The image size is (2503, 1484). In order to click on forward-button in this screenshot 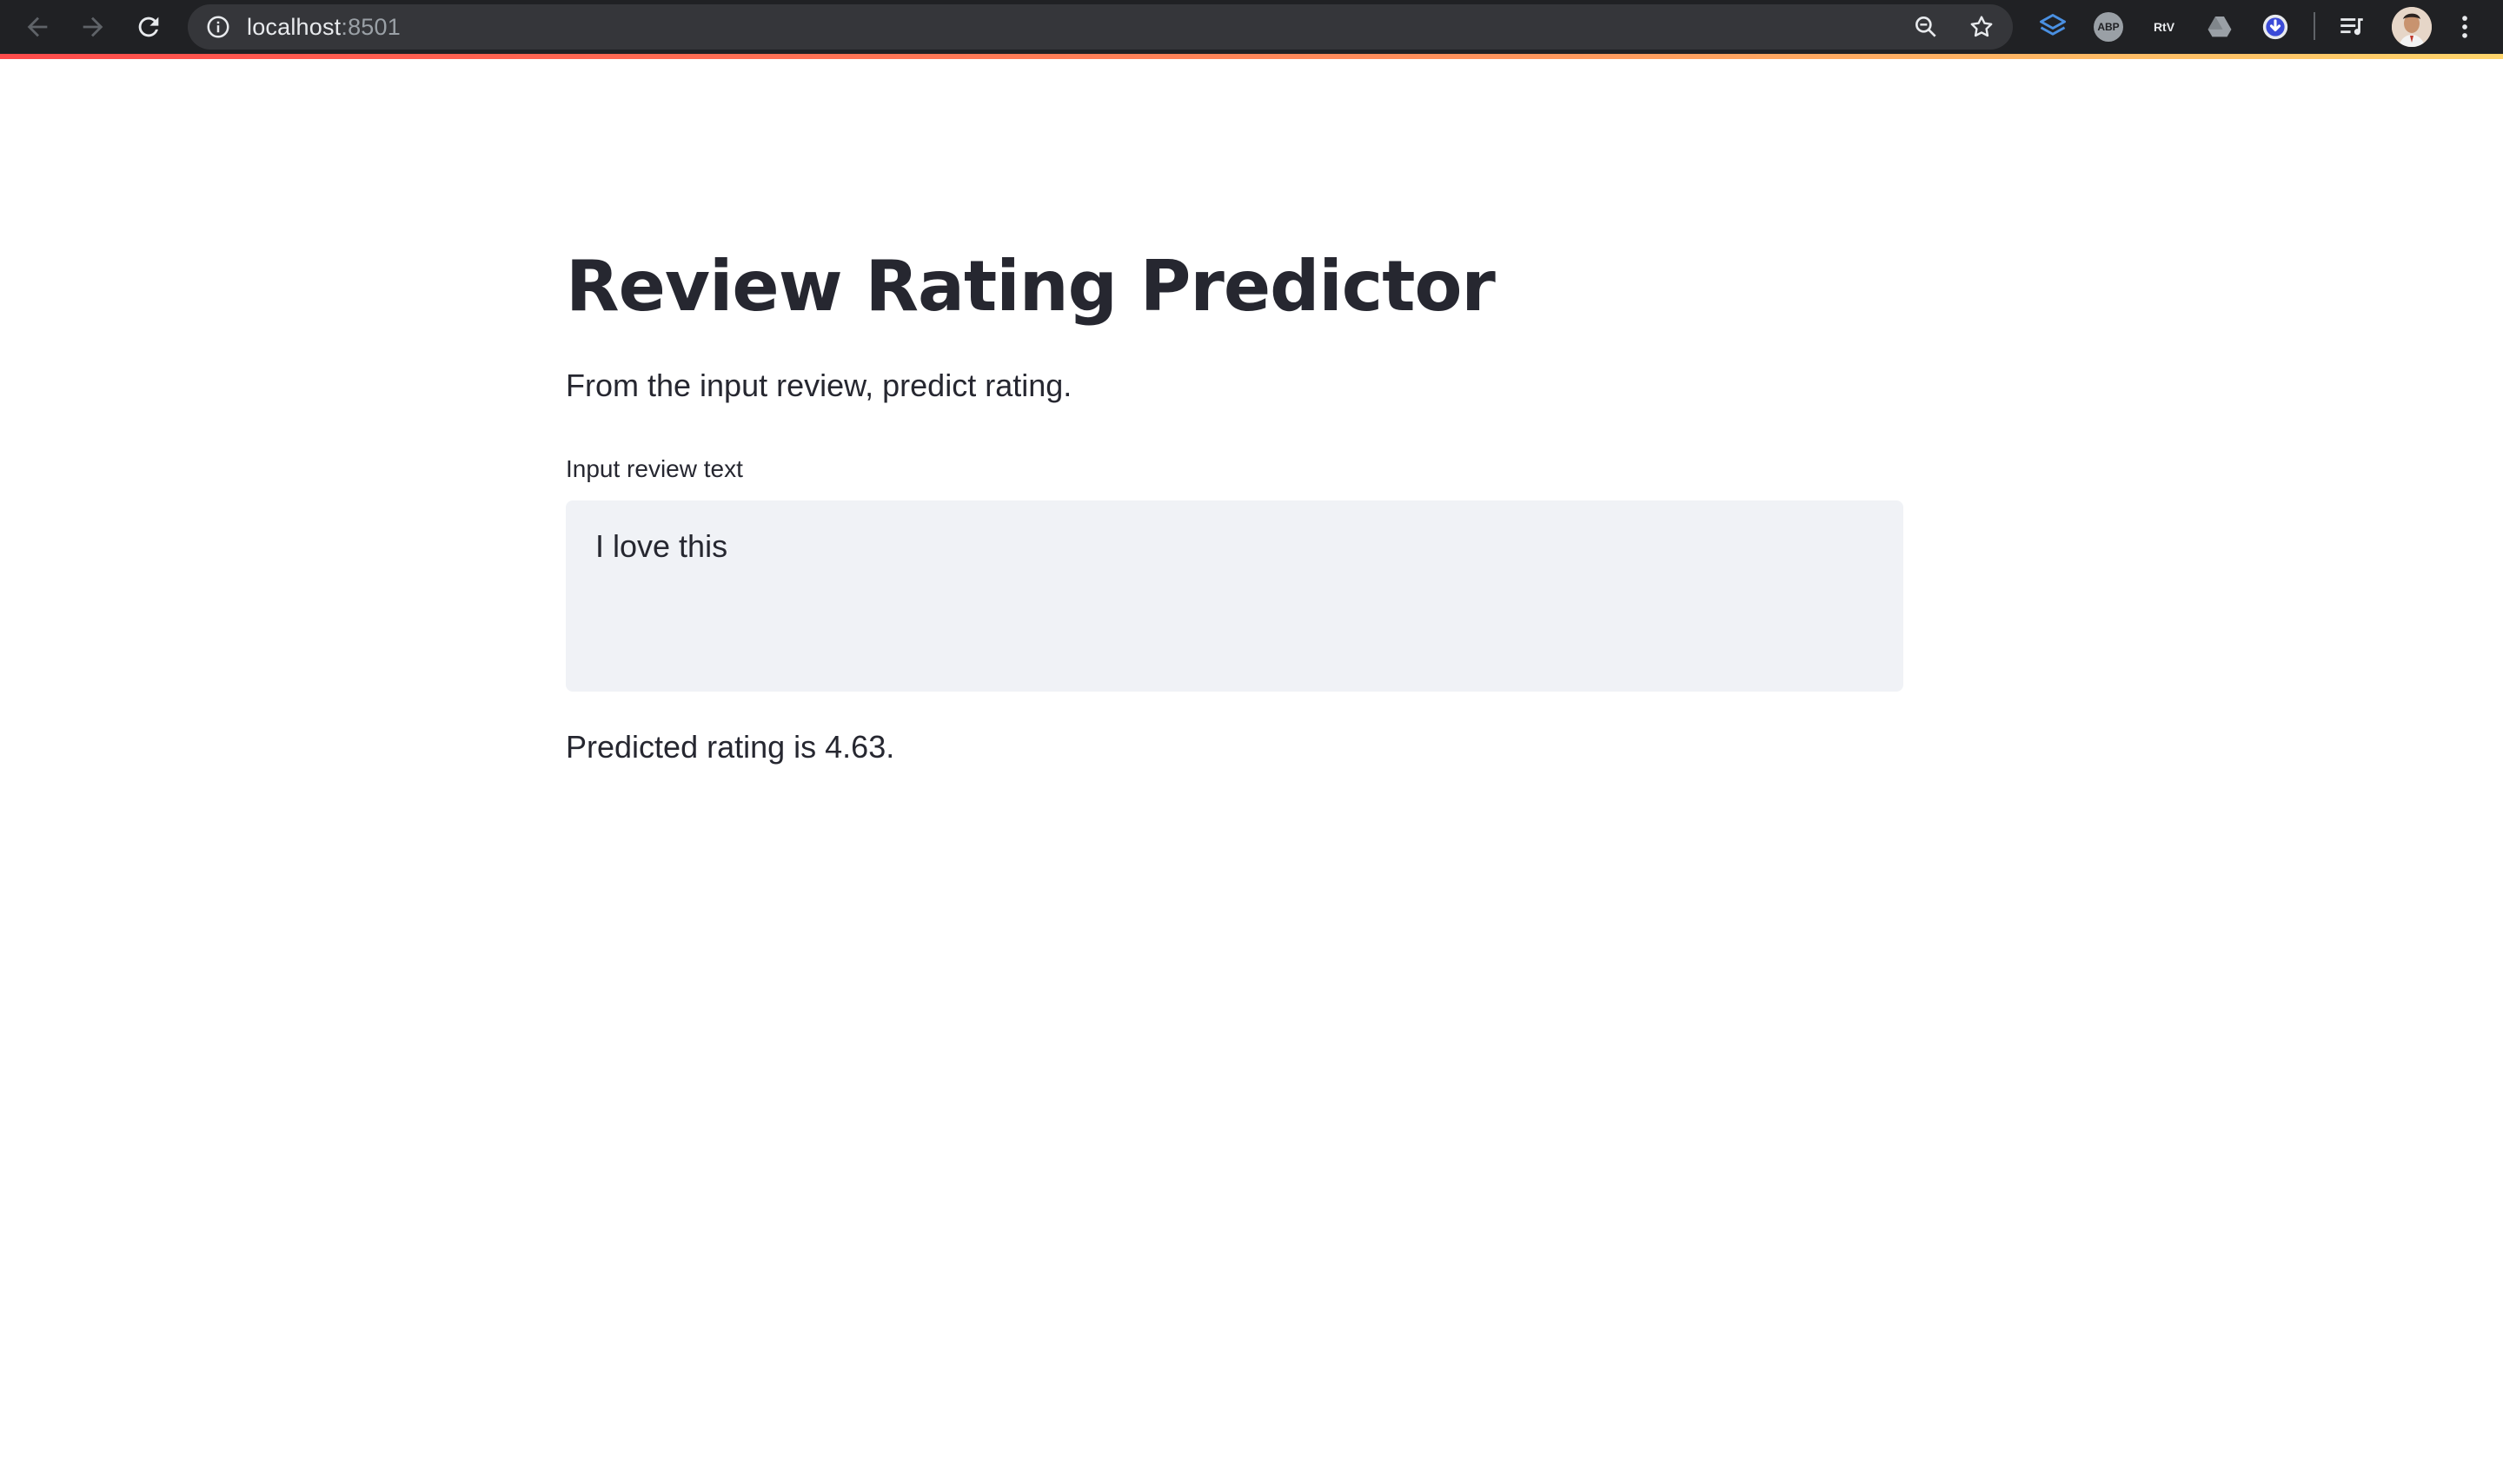, I will do `click(93, 27)`.